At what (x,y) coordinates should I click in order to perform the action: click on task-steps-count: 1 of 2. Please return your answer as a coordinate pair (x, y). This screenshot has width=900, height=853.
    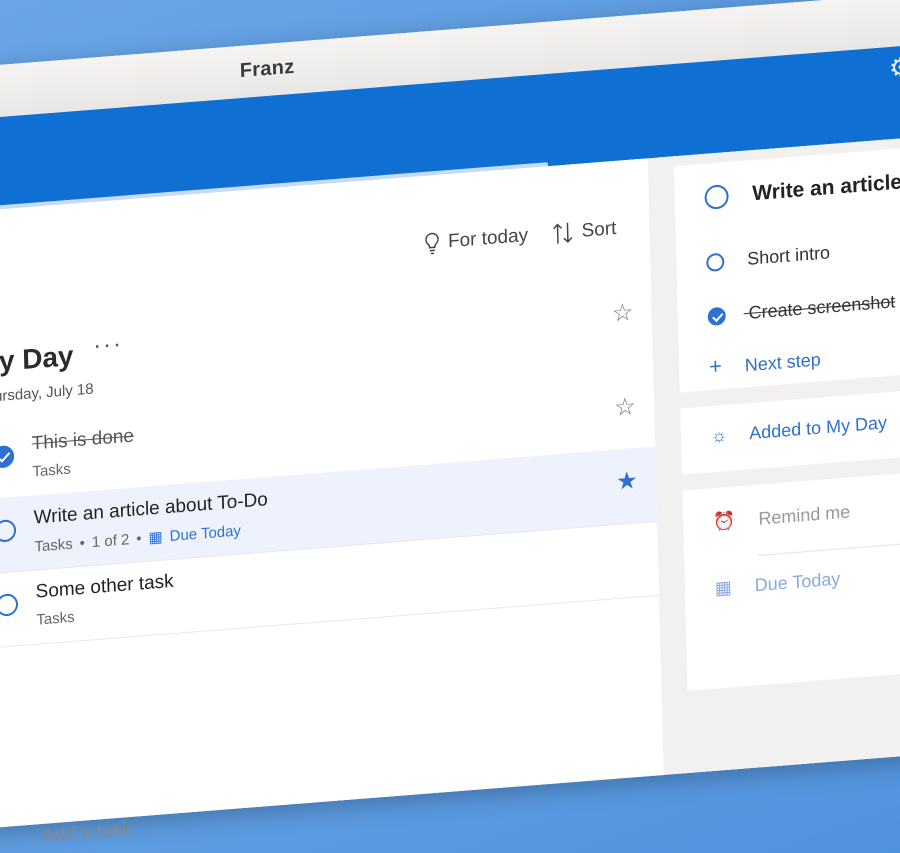
    Looking at the image, I should click on (111, 541).